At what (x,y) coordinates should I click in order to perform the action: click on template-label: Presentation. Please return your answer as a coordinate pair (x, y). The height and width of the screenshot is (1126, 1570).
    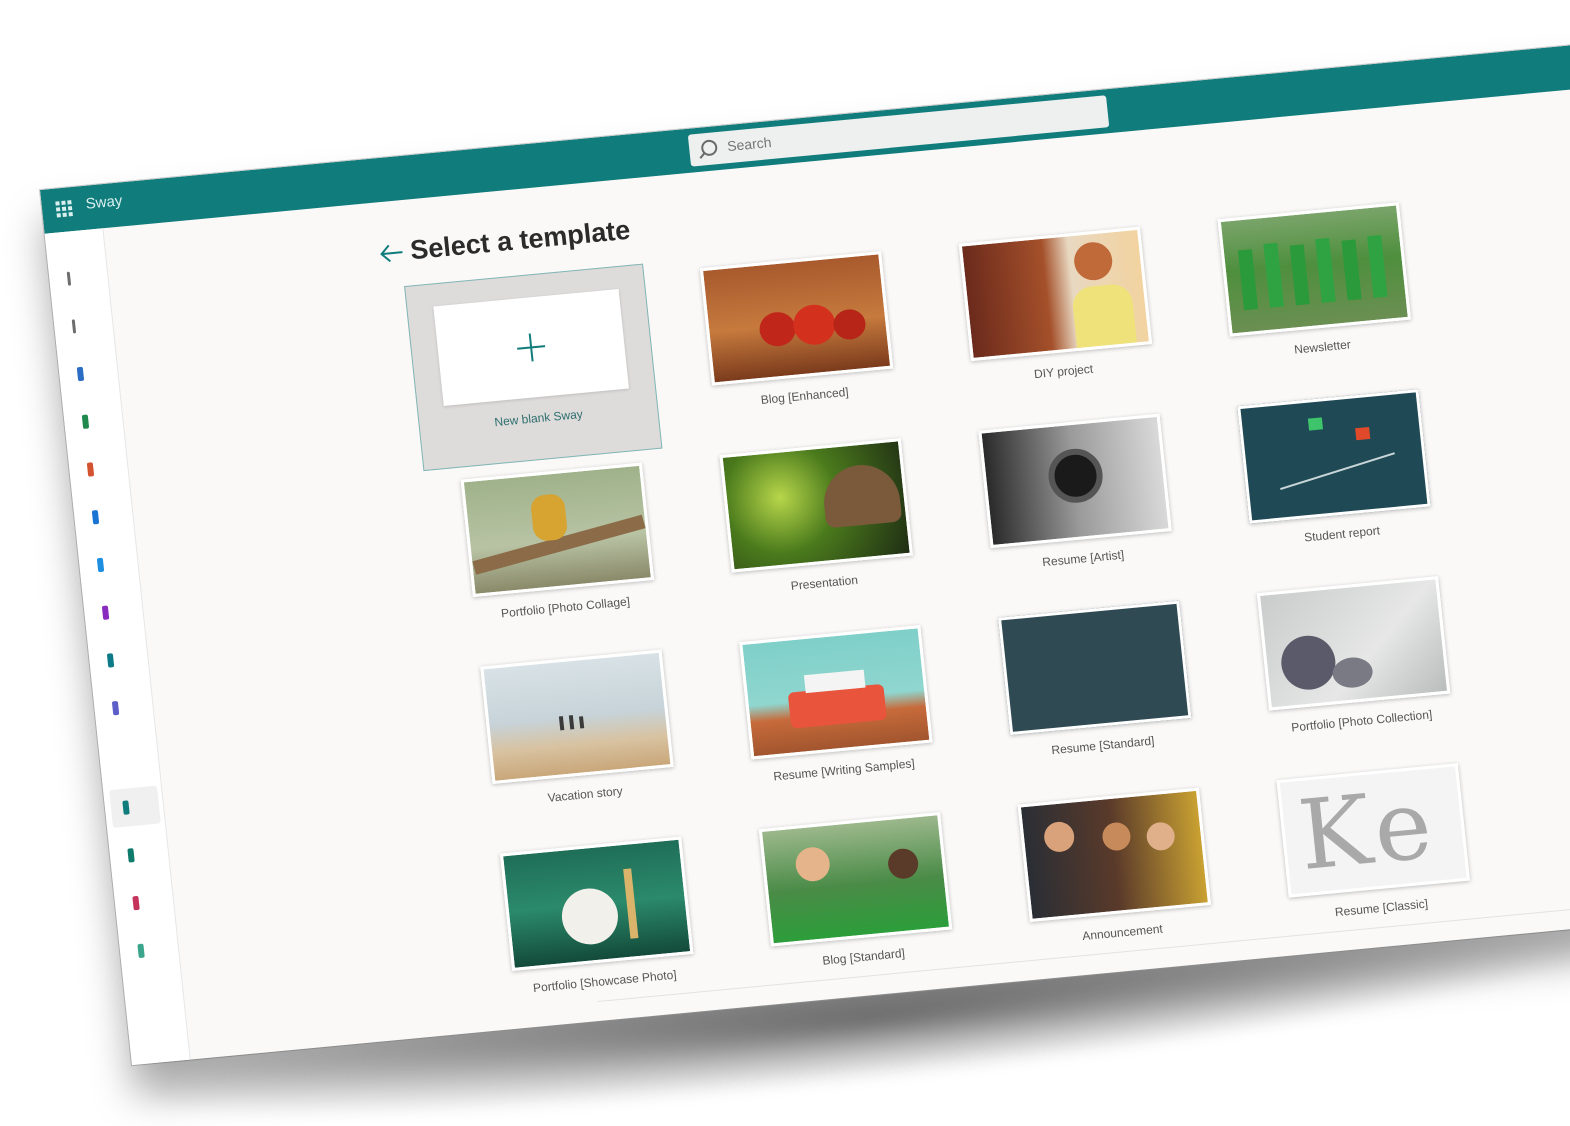
    Looking at the image, I should click on (824, 583).